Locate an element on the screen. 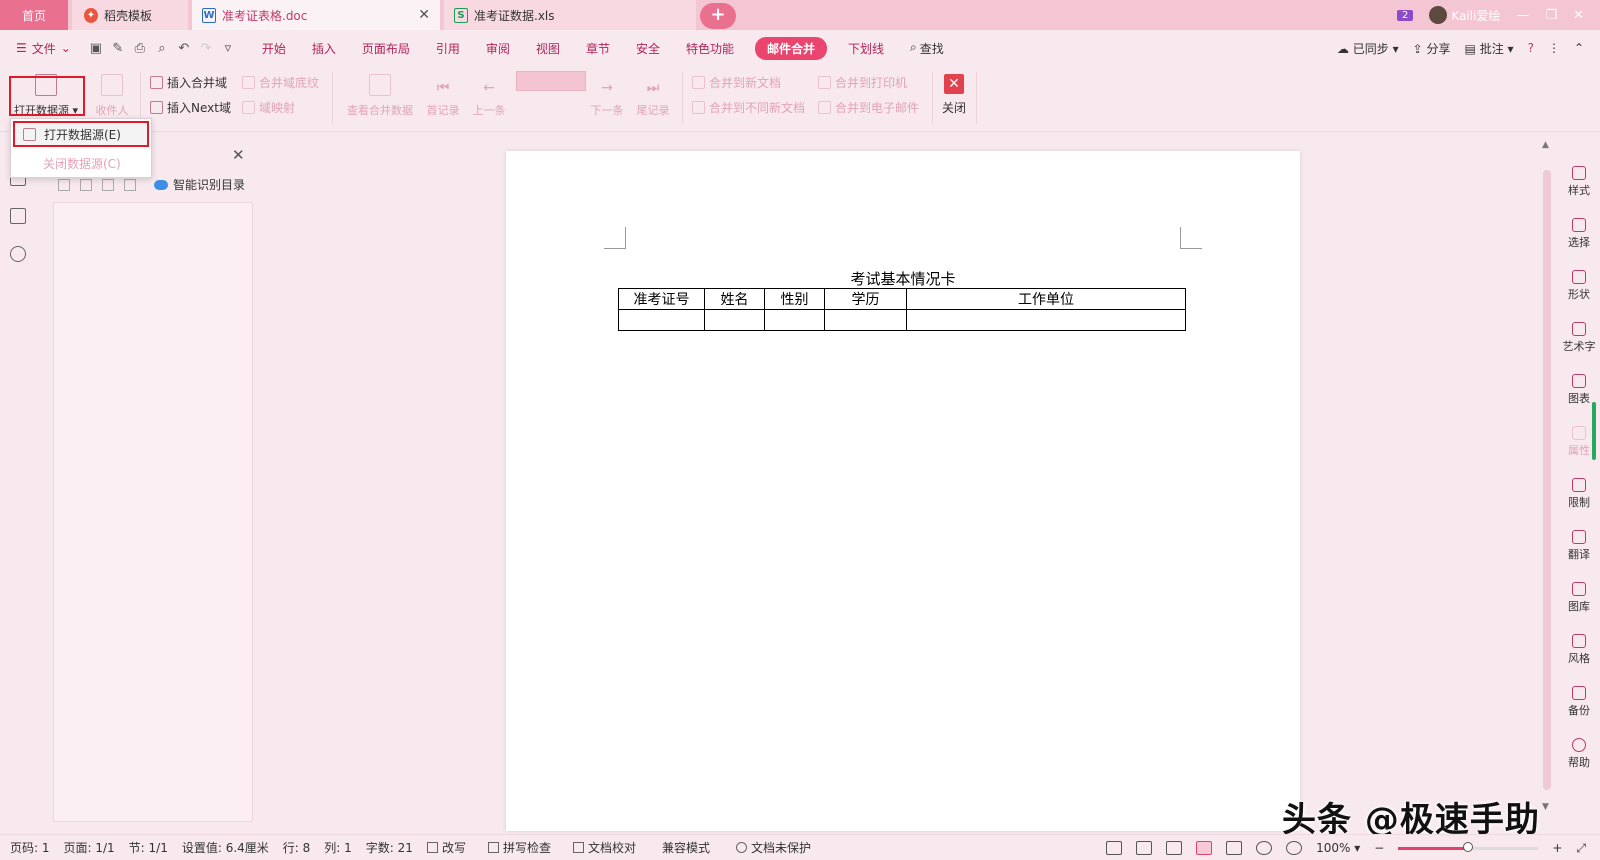 This screenshot has width=1600, height=860. scroll-down-icon: ▼ is located at coordinates (1545, 807).